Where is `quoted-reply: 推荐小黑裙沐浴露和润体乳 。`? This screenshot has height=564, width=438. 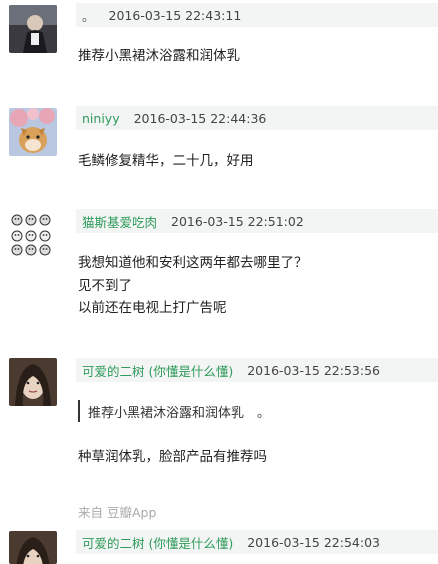
quoted-reply: 推荐小黑裙沐浴露和润体乳 。 is located at coordinates (174, 411).